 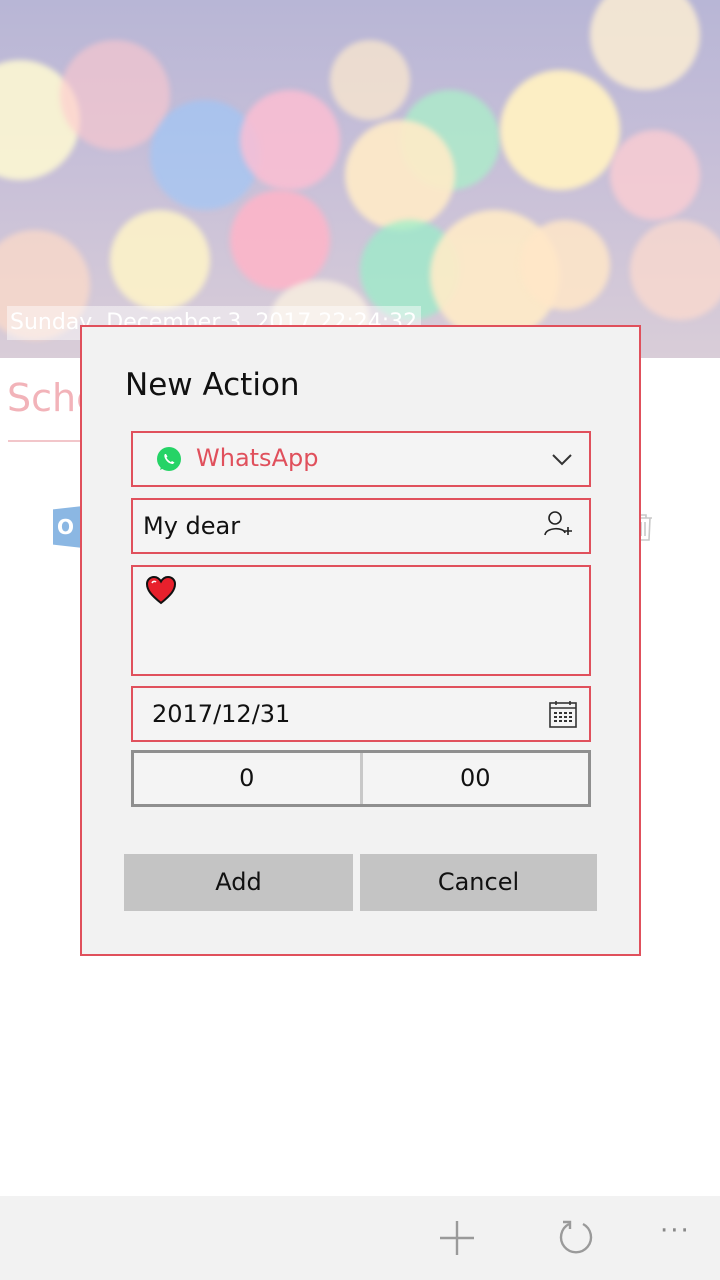 I want to click on app-select-value: WhatsApp, so click(x=257, y=458).